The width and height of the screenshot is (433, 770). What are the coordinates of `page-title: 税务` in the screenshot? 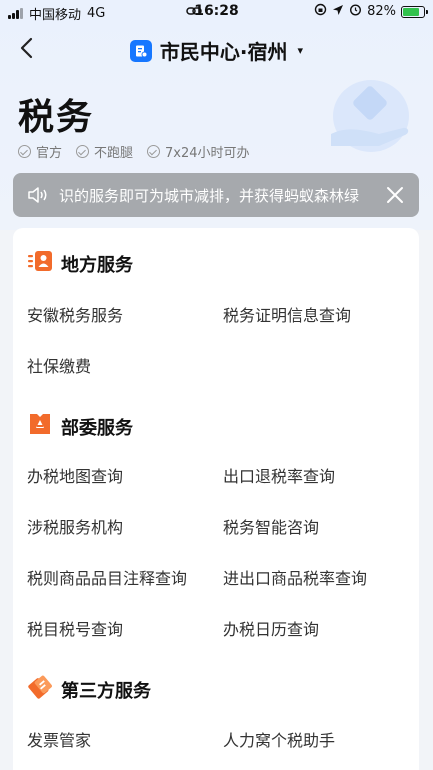 It's located at (56, 117).